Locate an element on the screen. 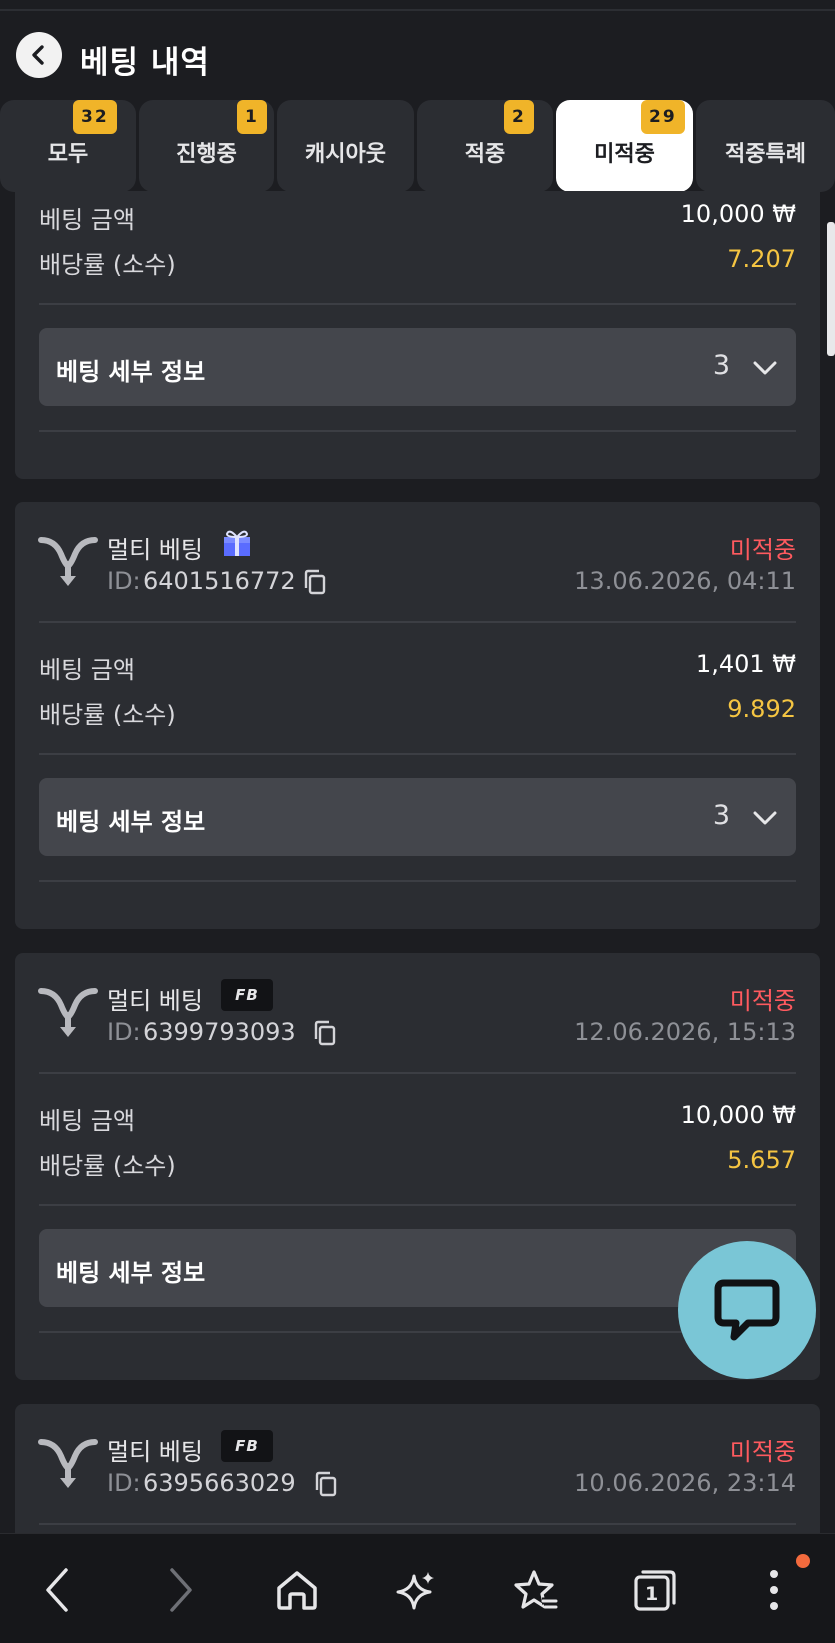 Image resolution: width=835 pixels, height=1643 pixels. tab-count-badge: 1 is located at coordinates (252, 117).